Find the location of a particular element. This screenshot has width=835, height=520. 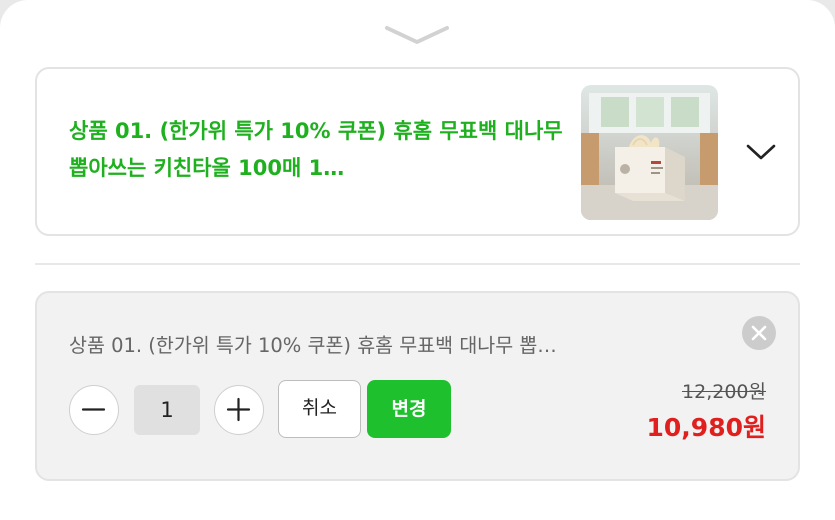

minus-icon is located at coordinates (93, 409).